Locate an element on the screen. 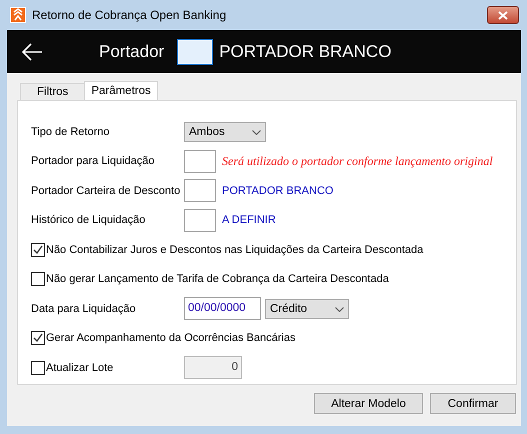 This screenshot has width=527, height=434. close-icon is located at coordinates (503, 15).